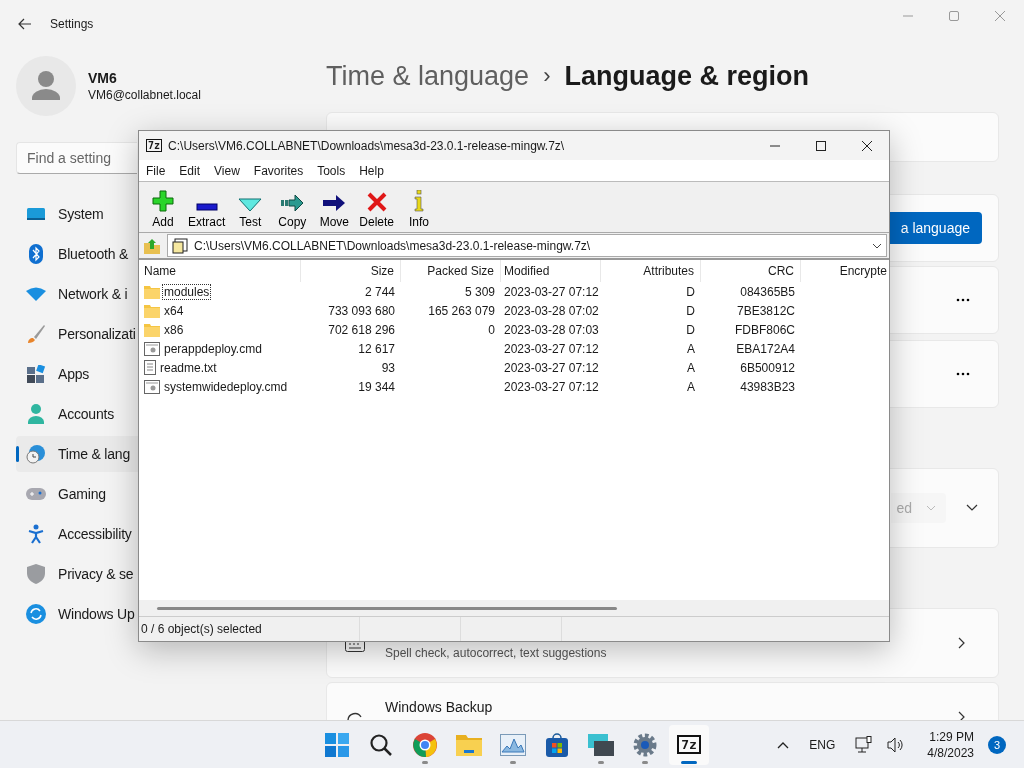 The image size is (1024, 768). Describe the element at coordinates (551, 271) in the screenshot. I see `column-header: Modified` at that location.